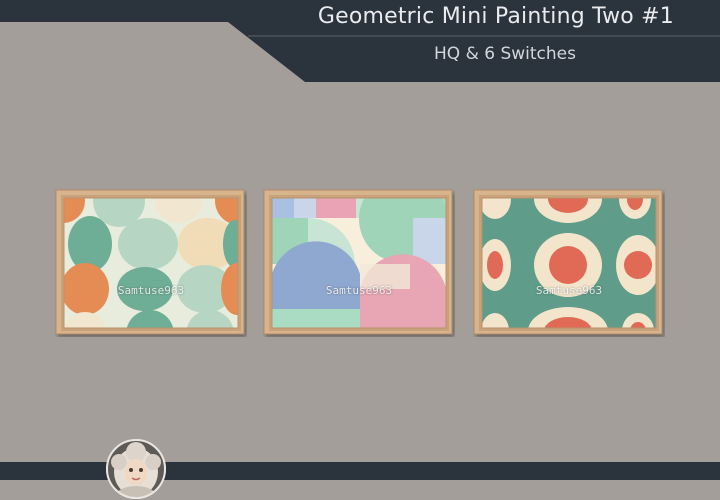  What do you see at coordinates (495, 16) in the screenshot?
I see `page-title: Geometric Mini Painting Two #1` at bounding box center [495, 16].